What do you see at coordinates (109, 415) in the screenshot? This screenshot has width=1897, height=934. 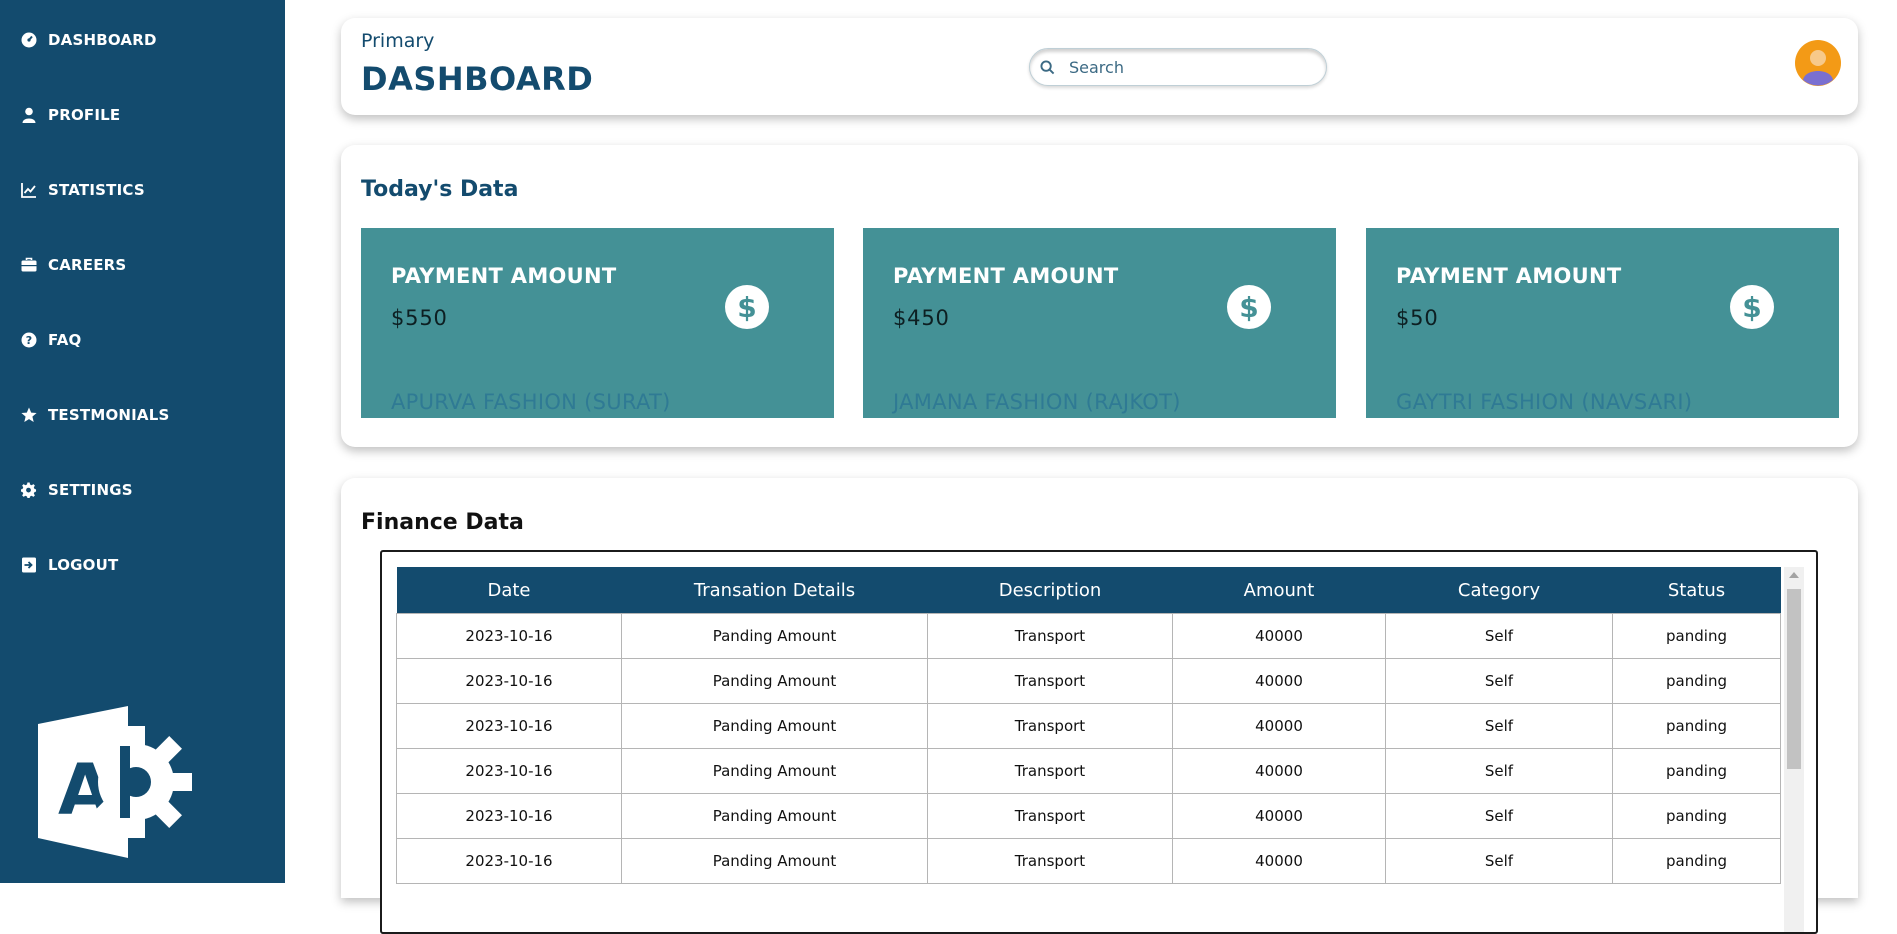 I see `sidebar-item-label: TESTMONIALS` at bounding box center [109, 415].